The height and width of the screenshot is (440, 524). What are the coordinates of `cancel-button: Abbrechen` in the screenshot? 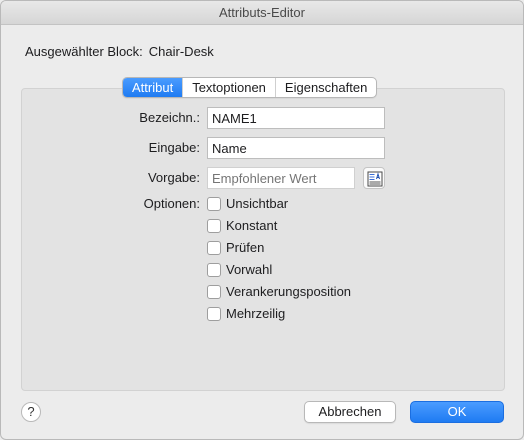 It's located at (350, 412).